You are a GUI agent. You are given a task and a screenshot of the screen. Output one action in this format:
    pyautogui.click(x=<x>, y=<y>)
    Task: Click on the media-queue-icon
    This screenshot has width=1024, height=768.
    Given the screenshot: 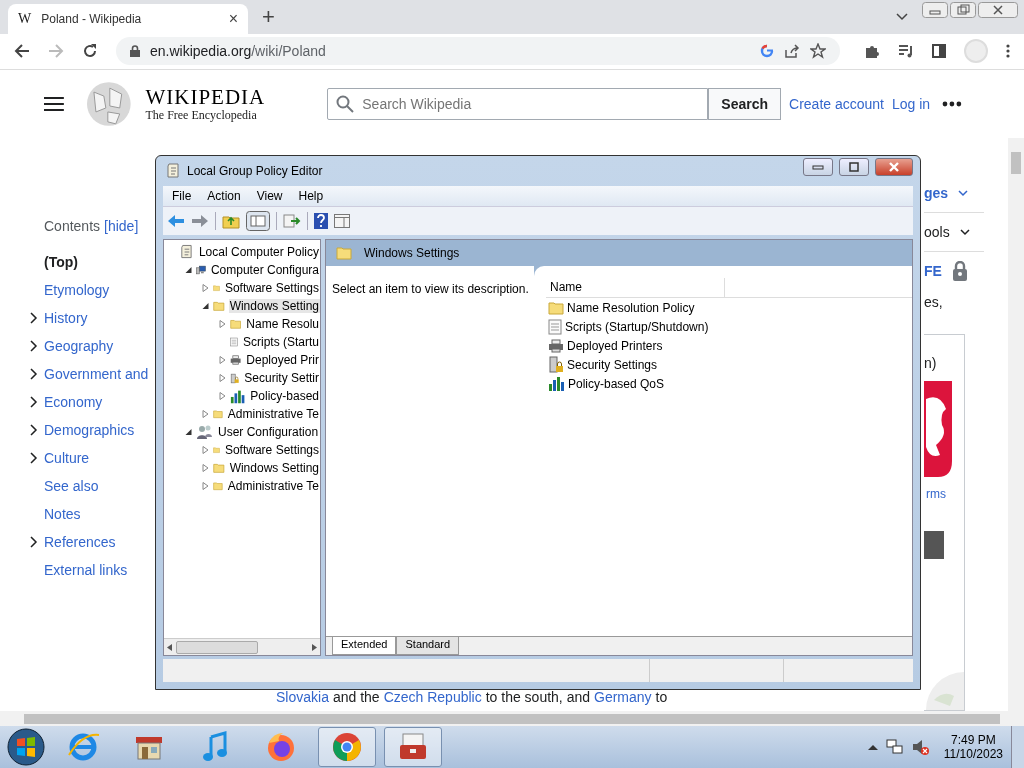 What is the action you would take?
    pyautogui.click(x=906, y=51)
    